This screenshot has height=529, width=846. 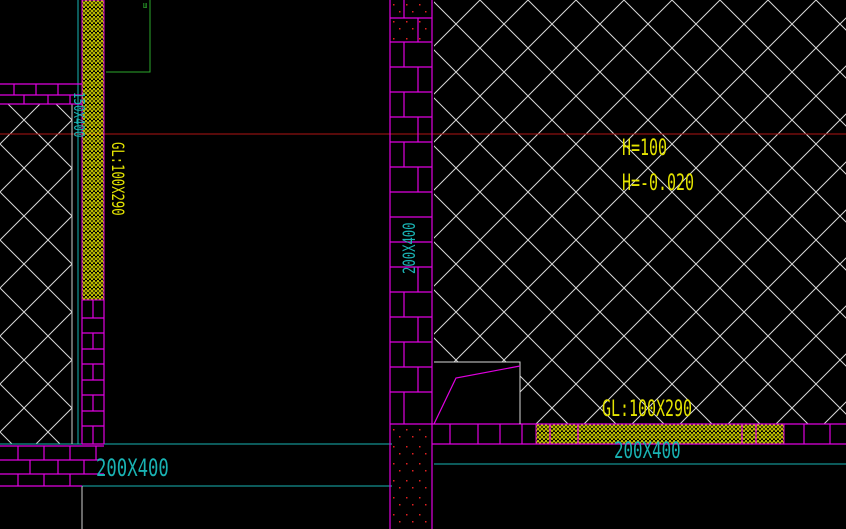 I want to click on lintel-label-horizontal: GL:100X290, so click(x=647, y=409).